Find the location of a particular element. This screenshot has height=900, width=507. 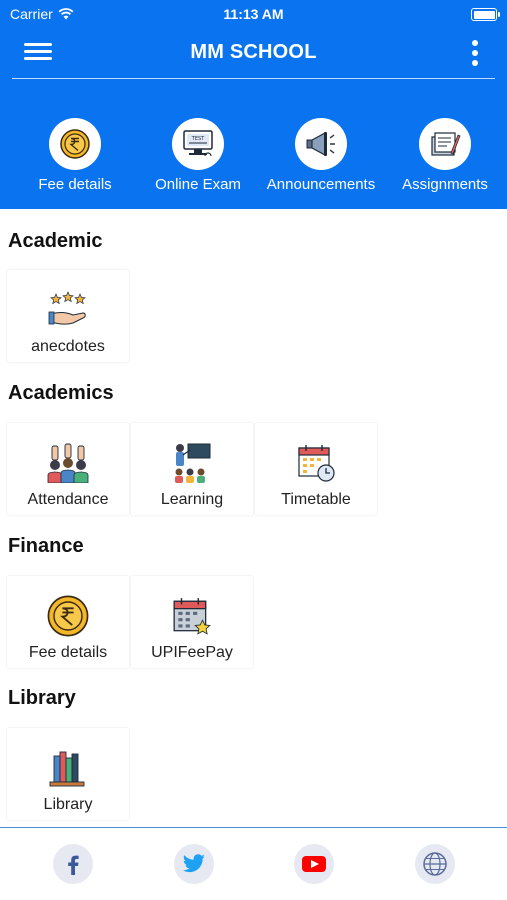

books-icon is located at coordinates (68, 768).